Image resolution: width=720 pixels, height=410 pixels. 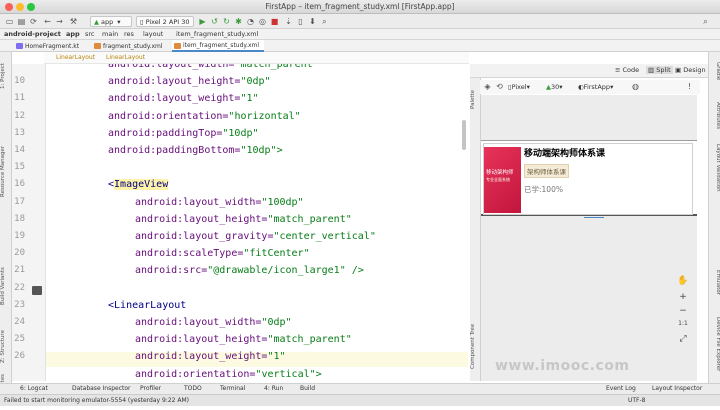 I want to click on tool-logcat: 6: Logcat, so click(x=34, y=388).